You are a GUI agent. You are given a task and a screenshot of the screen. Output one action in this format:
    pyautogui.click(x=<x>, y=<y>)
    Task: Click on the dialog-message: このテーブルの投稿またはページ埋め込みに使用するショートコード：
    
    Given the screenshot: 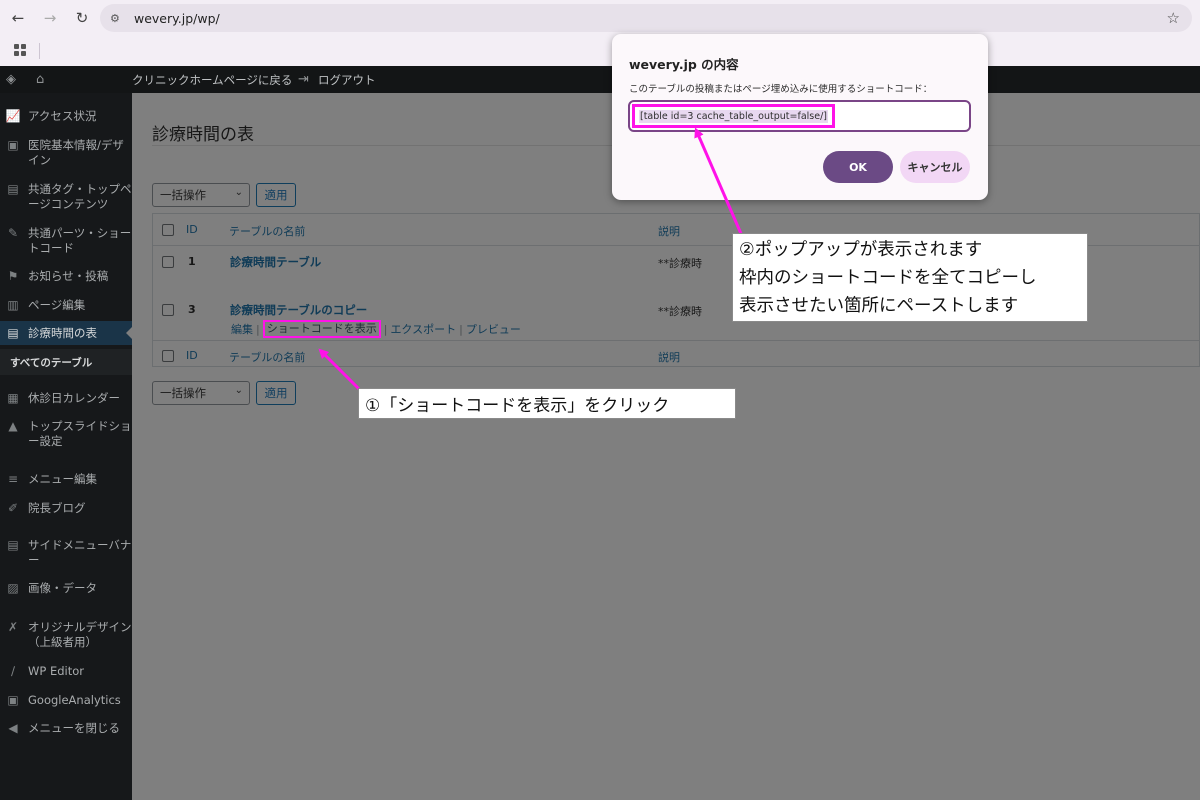 What is the action you would take?
    pyautogui.click(x=781, y=89)
    